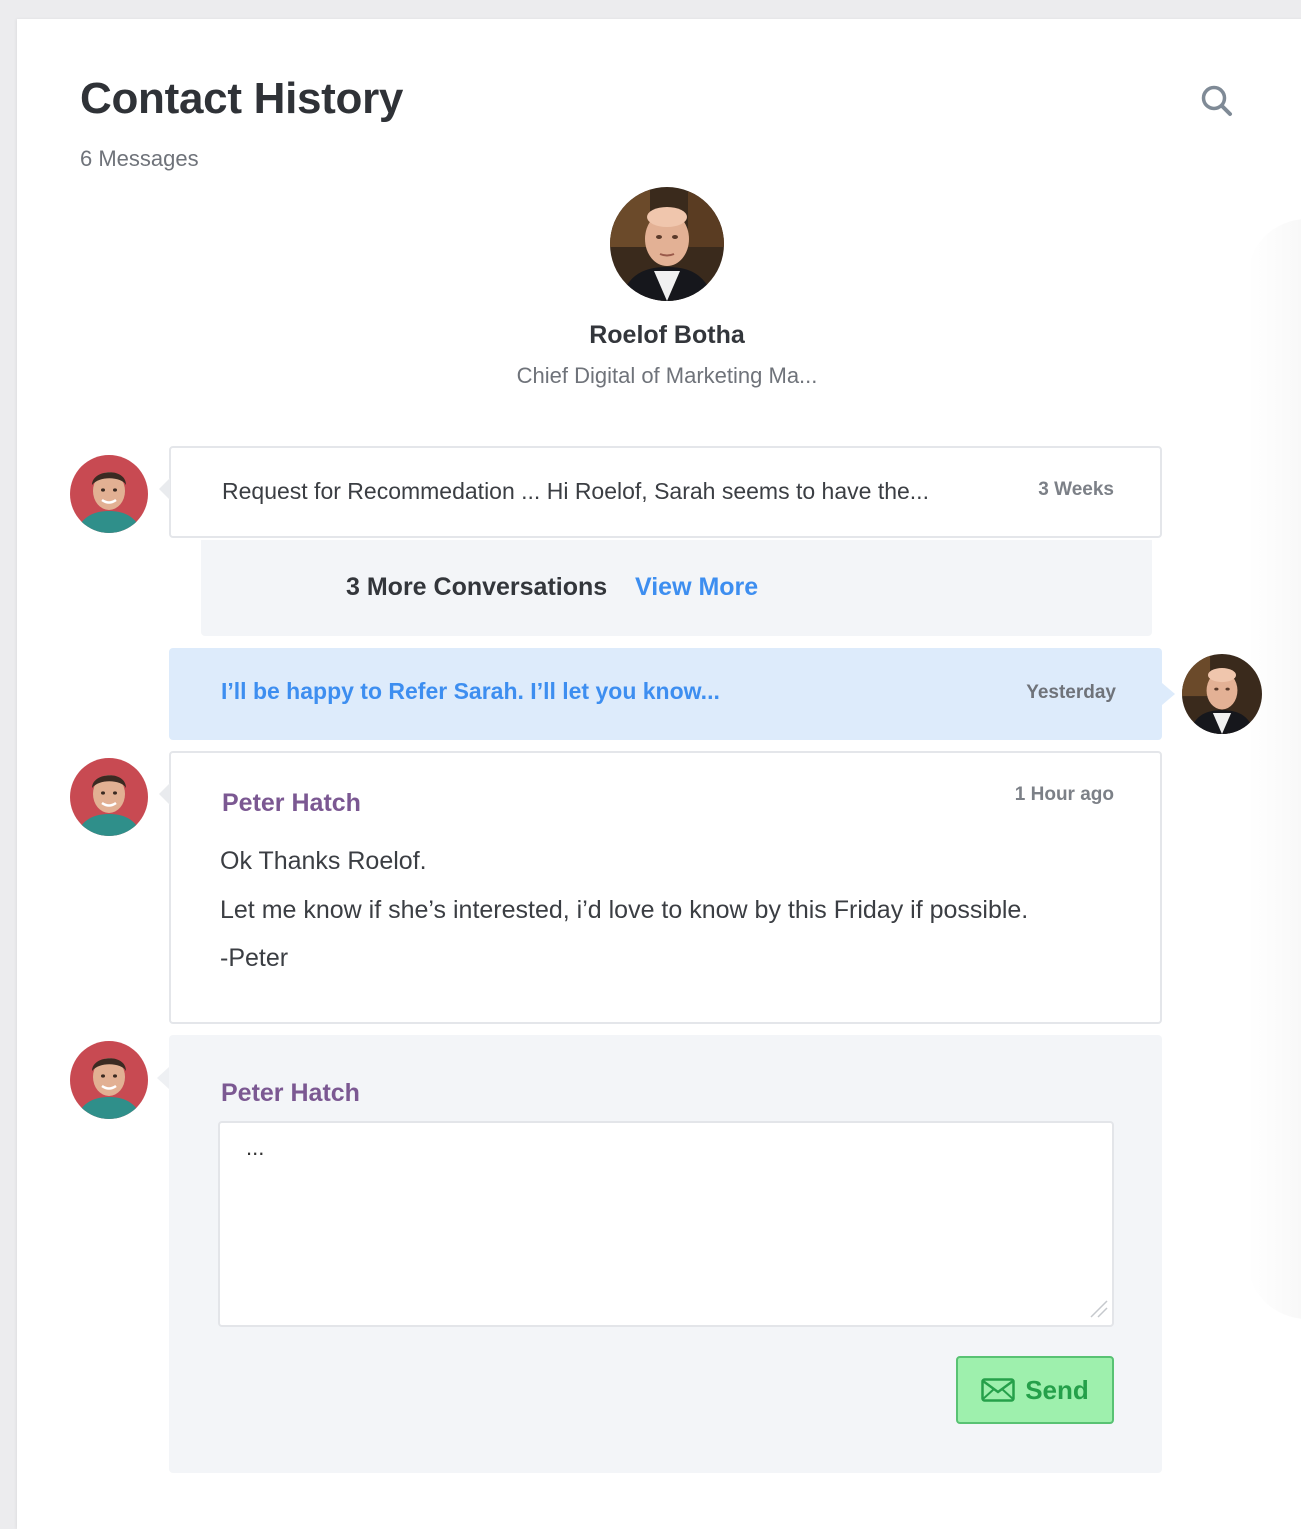 The width and height of the screenshot is (1301, 1529). I want to click on view-more-link: View More, so click(696, 587).